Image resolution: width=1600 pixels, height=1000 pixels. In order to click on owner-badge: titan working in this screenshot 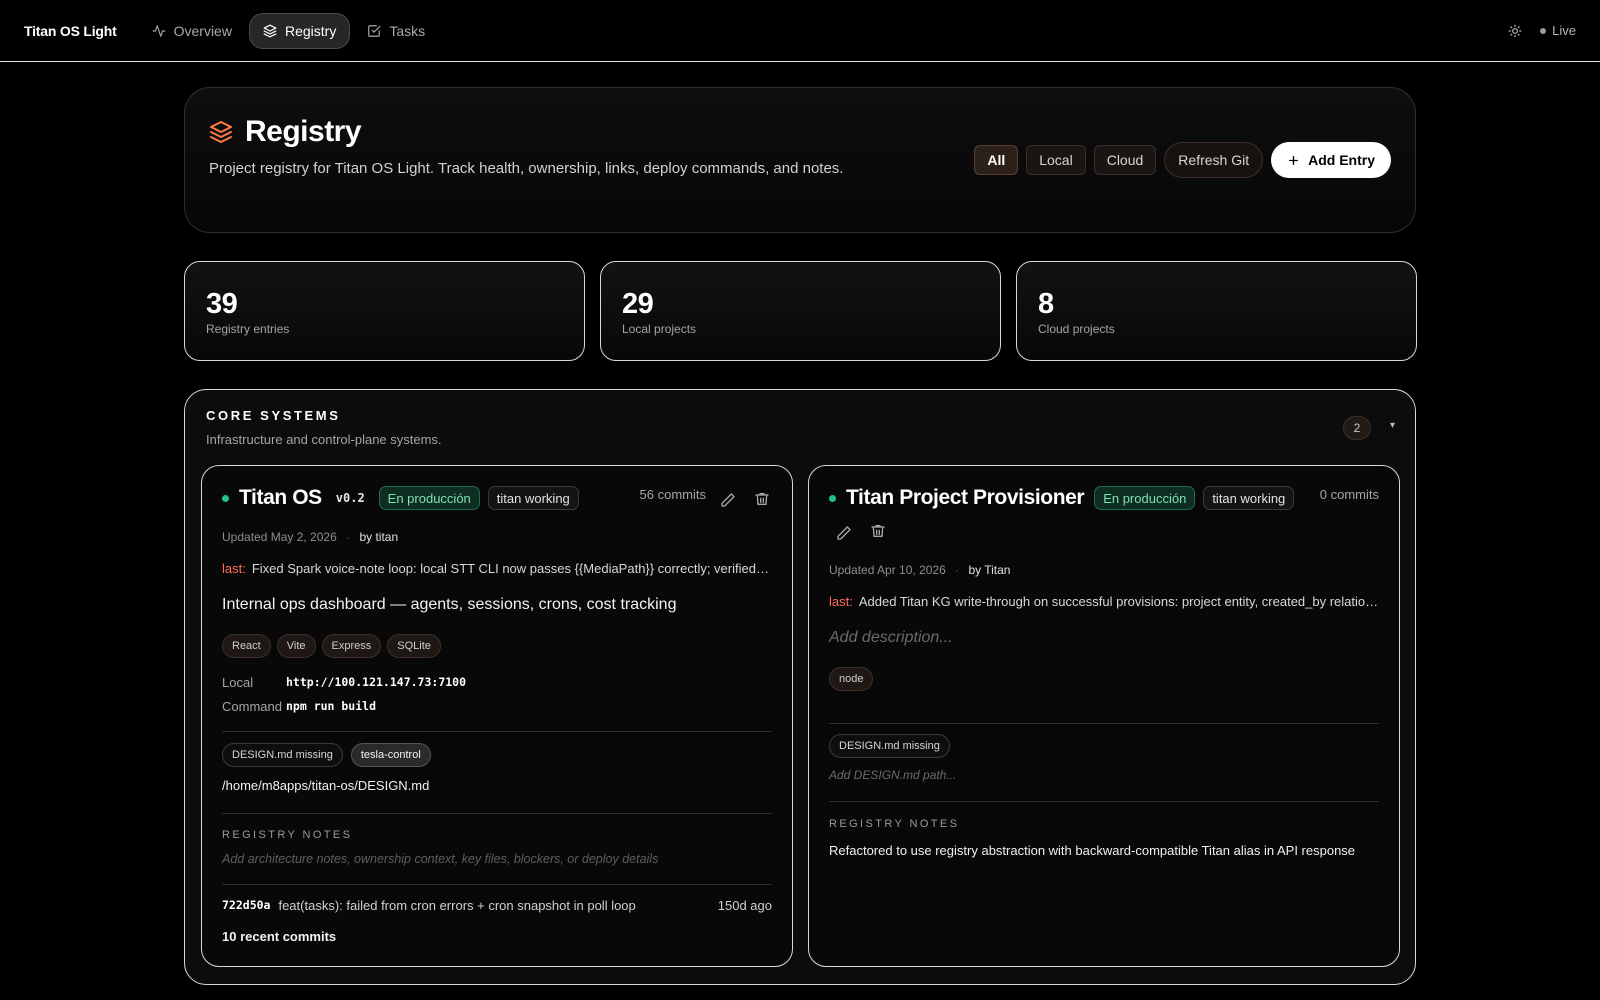, I will do `click(1249, 498)`.